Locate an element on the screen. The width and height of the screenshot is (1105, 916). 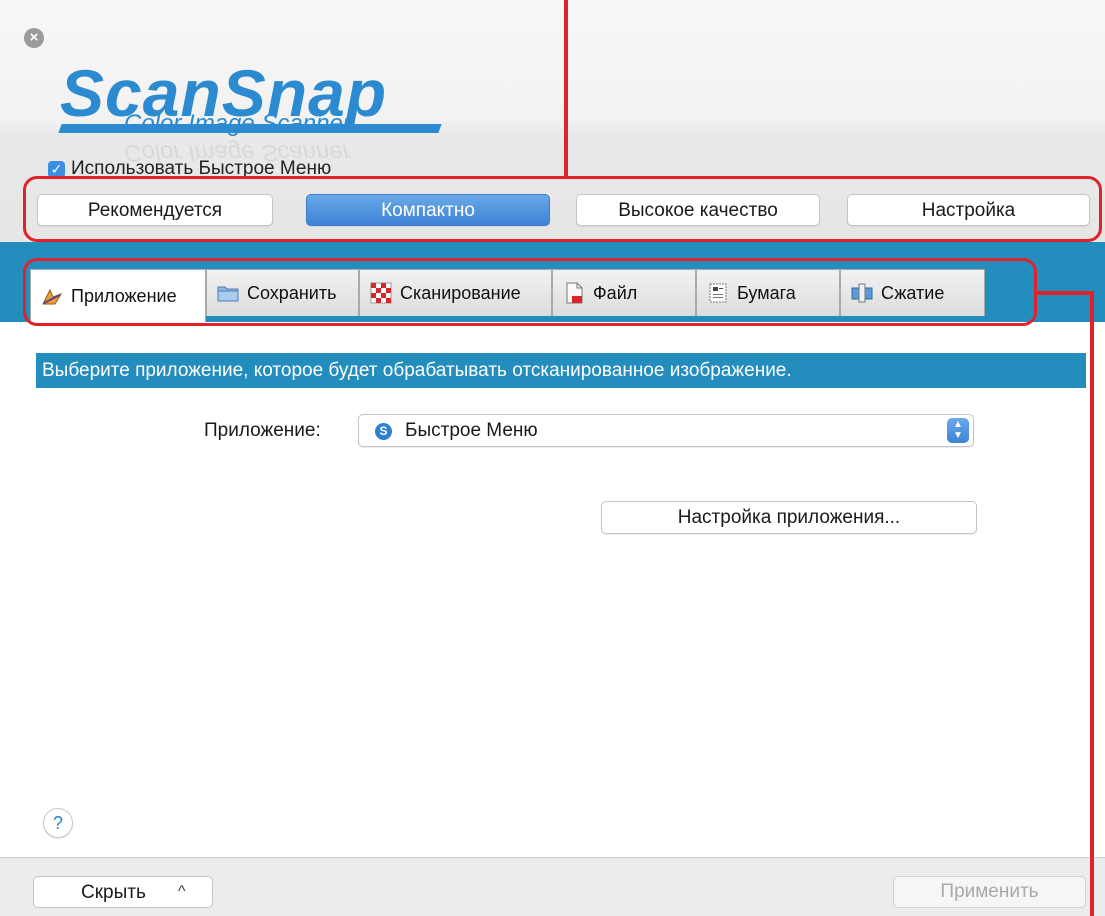
application-label: Приложение: is located at coordinates (262, 430).